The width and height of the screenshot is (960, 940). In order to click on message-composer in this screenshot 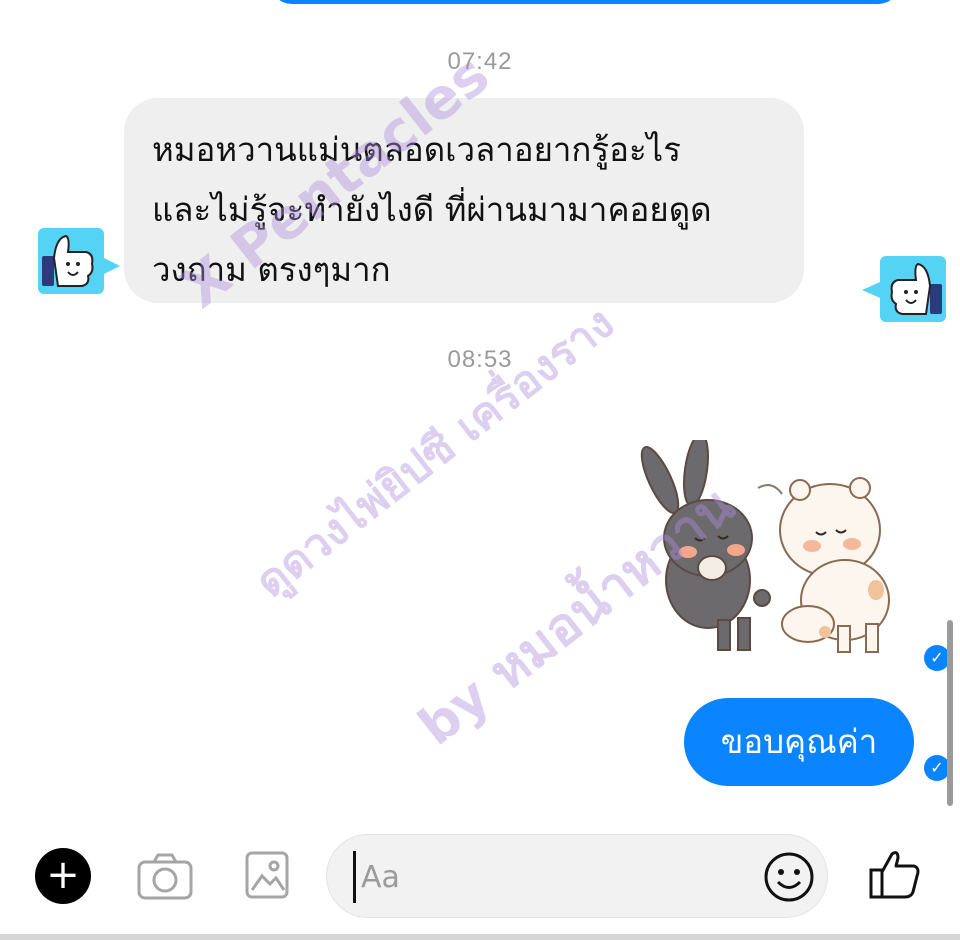, I will do `click(577, 876)`.